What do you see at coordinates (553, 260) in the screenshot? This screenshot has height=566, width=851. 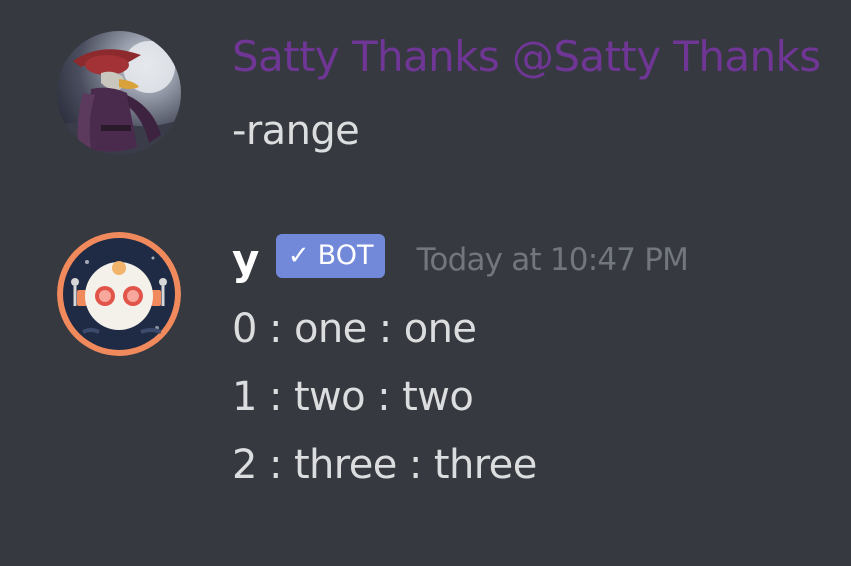 I see `timestamp: Today at 10:47 PM` at bounding box center [553, 260].